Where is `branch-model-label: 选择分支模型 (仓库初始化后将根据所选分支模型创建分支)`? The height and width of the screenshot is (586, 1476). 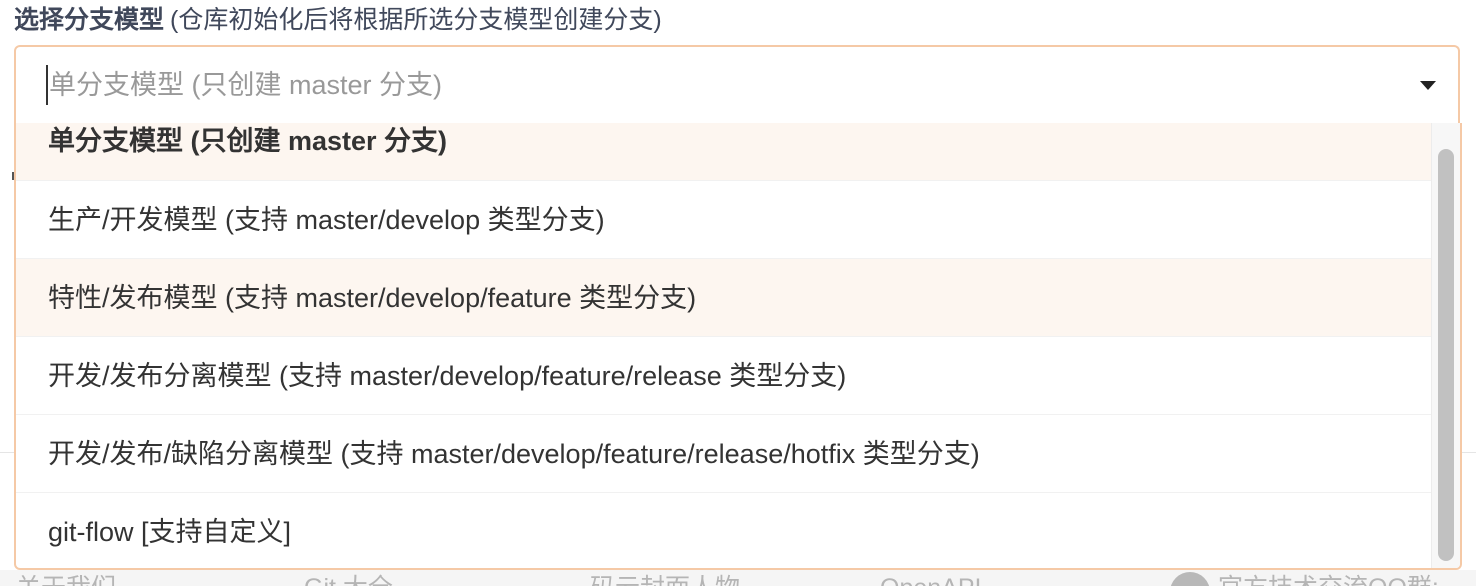
branch-model-label: 选择分支模型 (仓库初始化后将根据所选分支模型创建分支) is located at coordinates (338, 20).